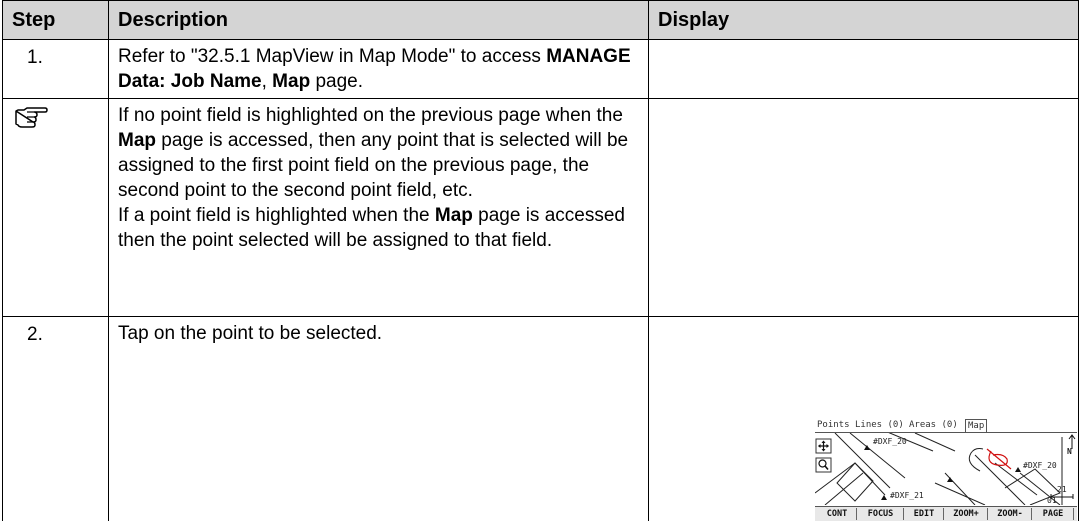  Describe the element at coordinates (55, 69) in the screenshot. I see `step-cell: 1.` at that location.